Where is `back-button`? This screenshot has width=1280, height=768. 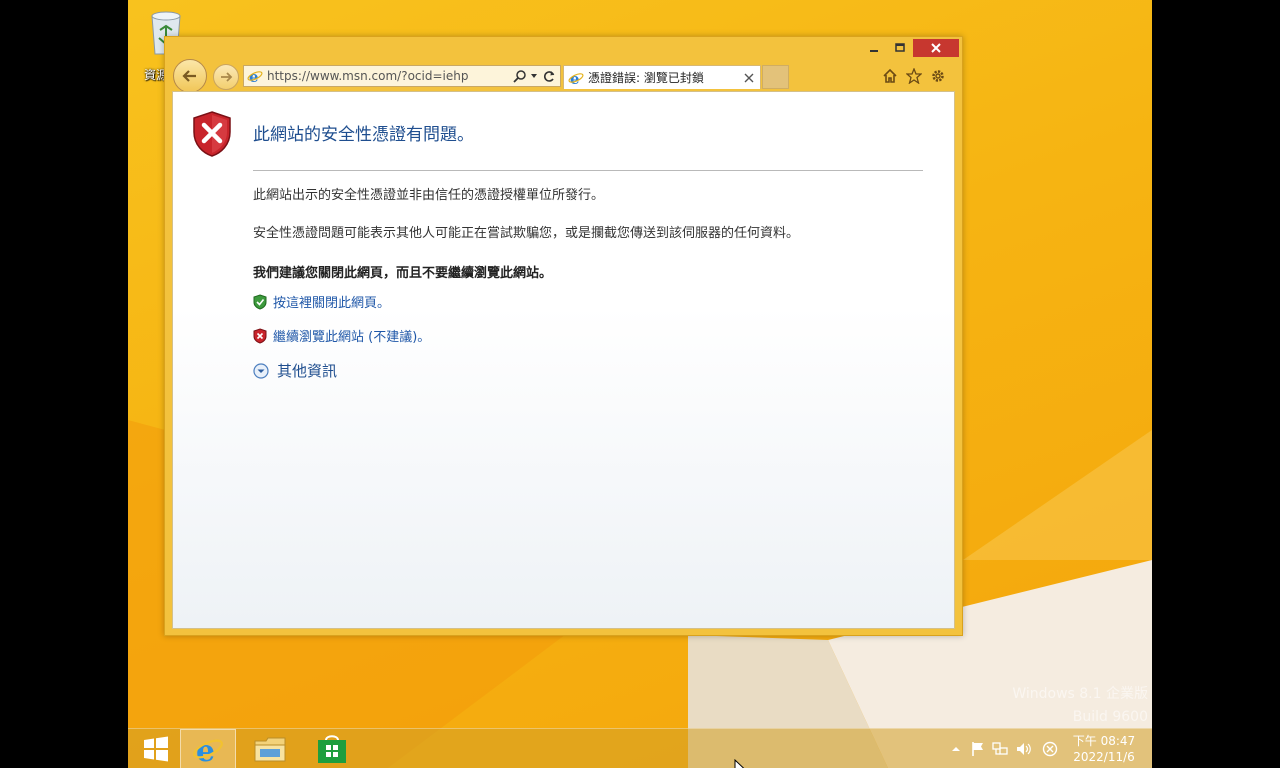 back-button is located at coordinates (190, 76).